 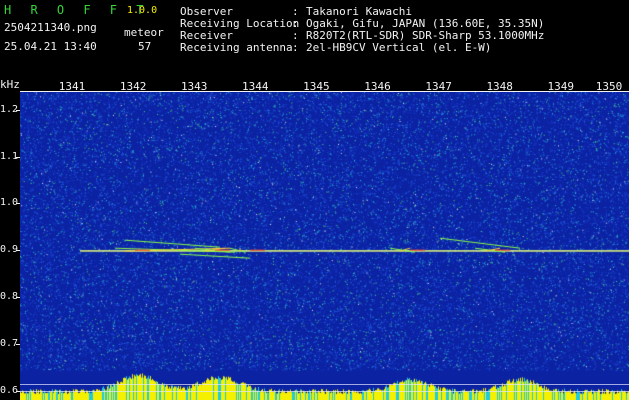 I want to click on plot-top-border, so click(x=324, y=91).